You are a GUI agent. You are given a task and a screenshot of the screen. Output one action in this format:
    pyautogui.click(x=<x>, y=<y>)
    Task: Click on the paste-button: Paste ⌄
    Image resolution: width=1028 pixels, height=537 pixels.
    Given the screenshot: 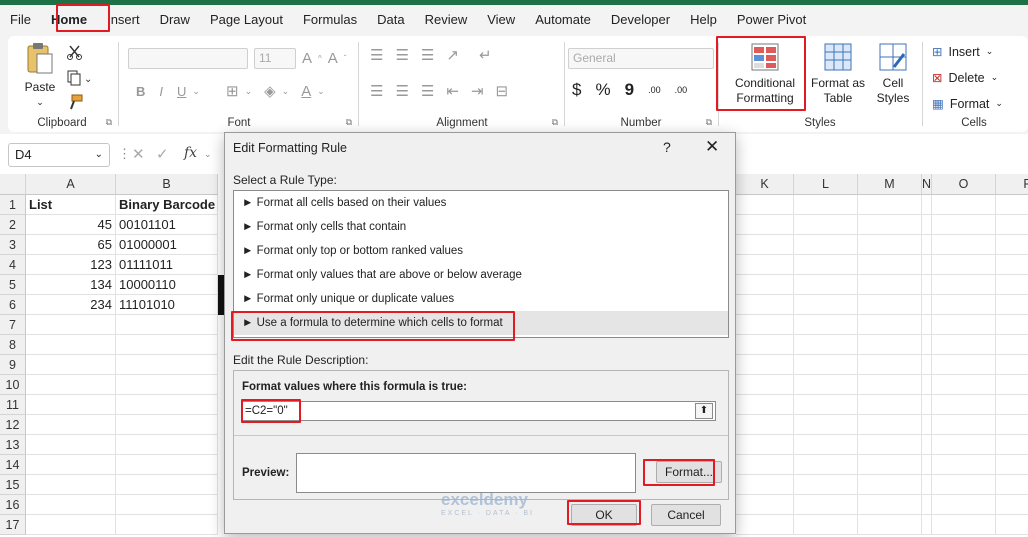 What is the action you would take?
    pyautogui.click(x=40, y=76)
    